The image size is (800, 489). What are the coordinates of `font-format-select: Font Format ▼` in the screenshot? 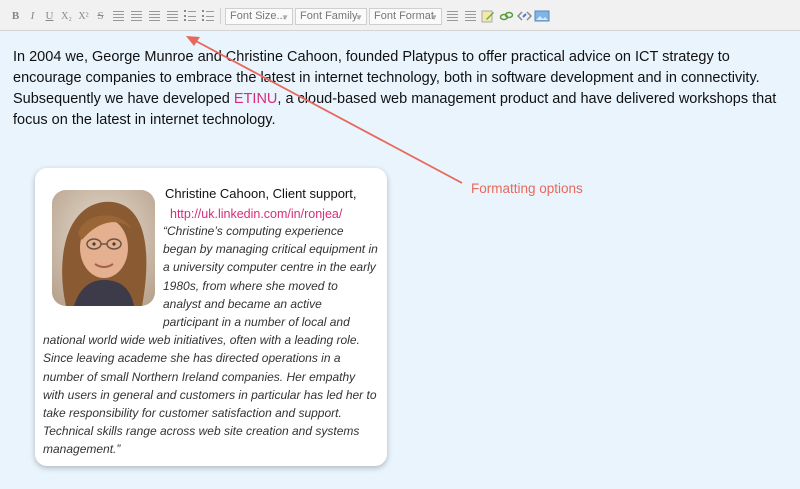 It's located at (405, 16).